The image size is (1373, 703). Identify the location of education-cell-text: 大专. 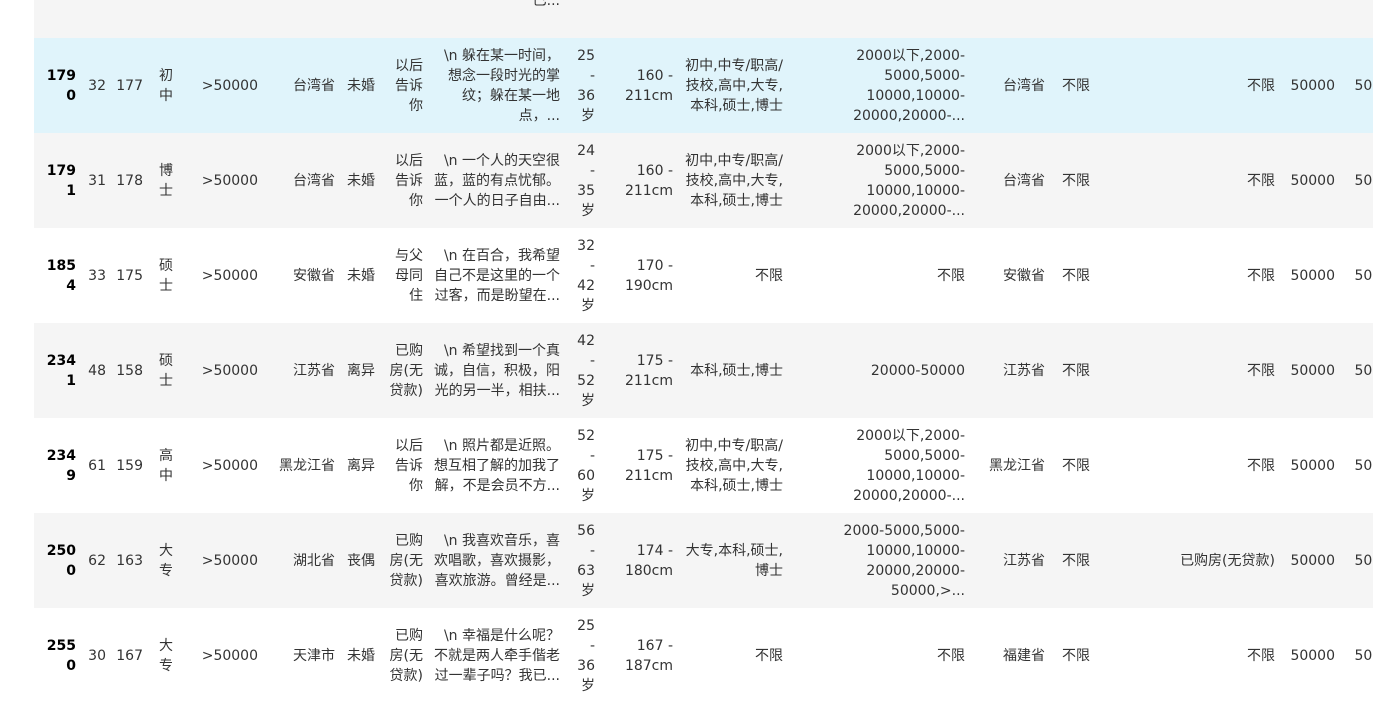
(166, 560).